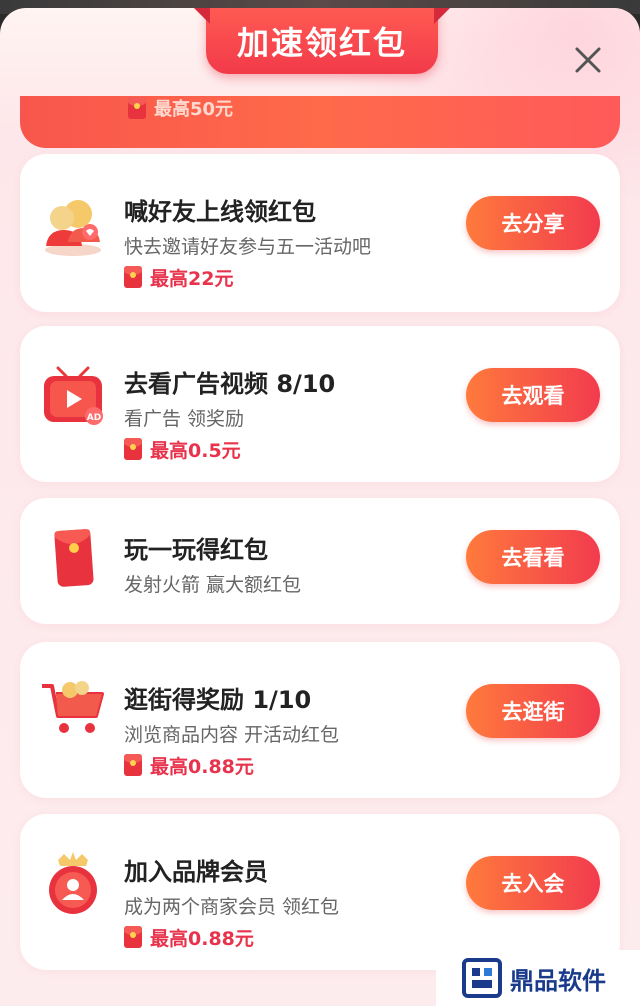  I want to click on red-envelope-icon, so click(74, 558).